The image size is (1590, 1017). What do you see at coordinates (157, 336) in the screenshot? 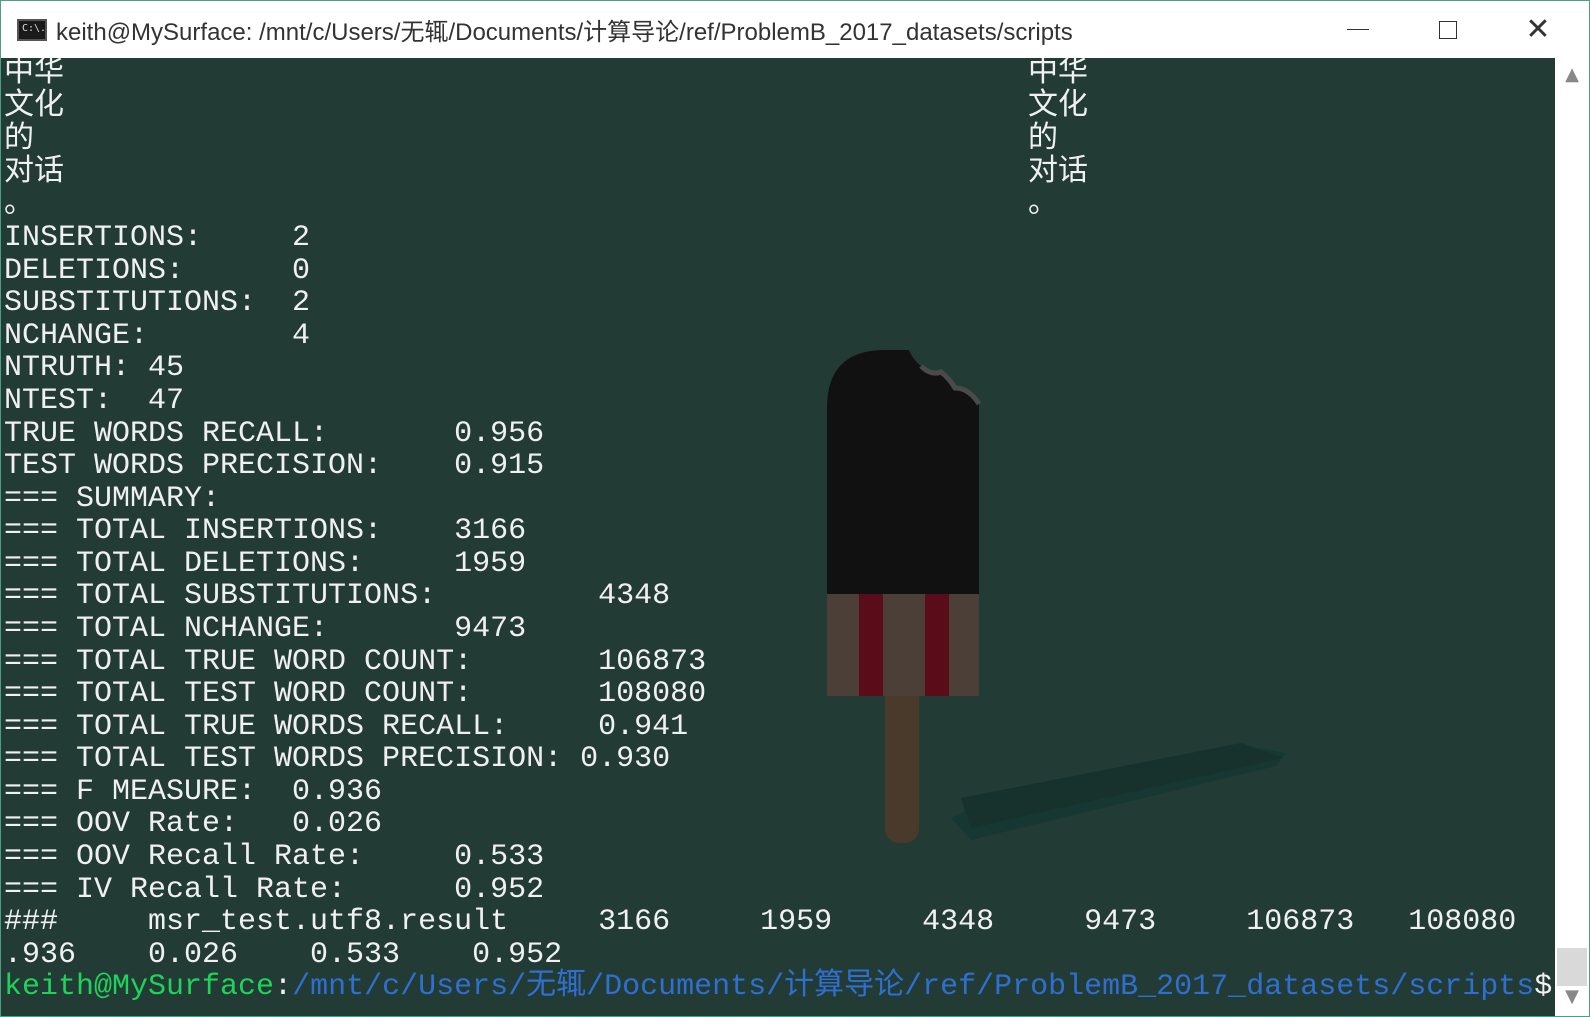
I see `output-line: NCHANGE: 4` at bounding box center [157, 336].